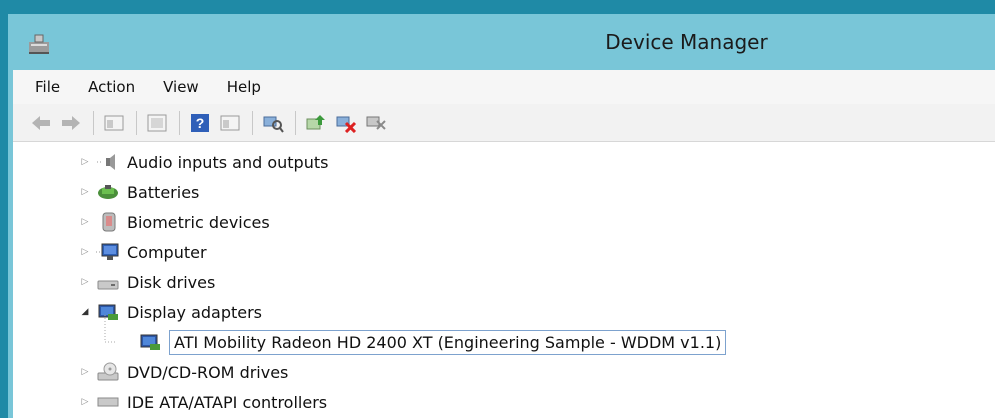 This screenshot has width=995, height=418. I want to click on tree-item-label: IDE ATA/ATAPI controllers, so click(227, 402).